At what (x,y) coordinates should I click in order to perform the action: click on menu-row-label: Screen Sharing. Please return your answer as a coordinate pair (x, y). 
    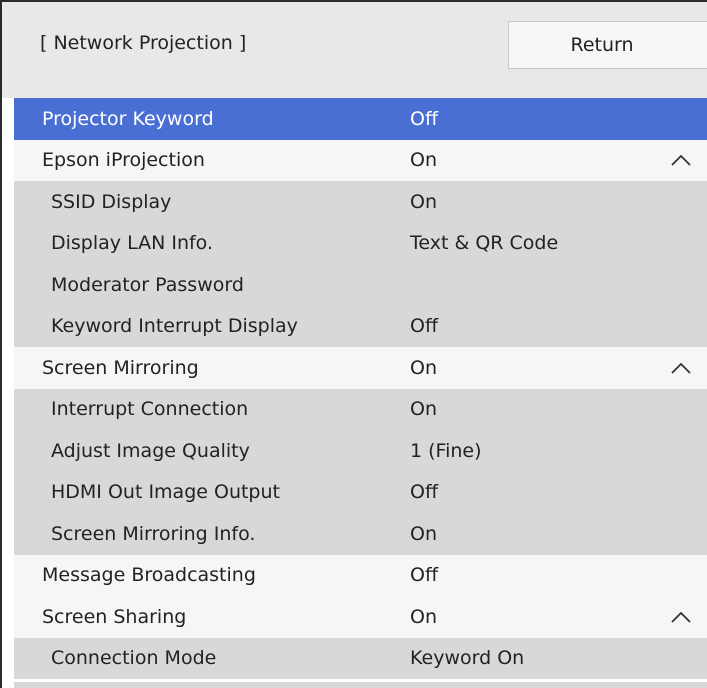
    Looking at the image, I should click on (114, 616).